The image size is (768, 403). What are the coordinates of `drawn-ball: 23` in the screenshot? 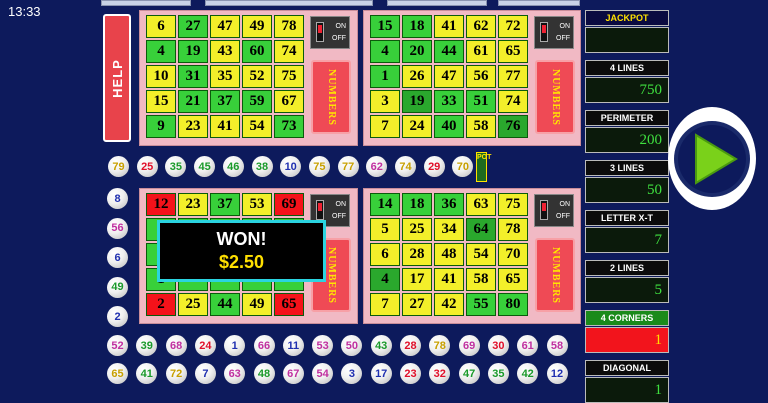 It's located at (410, 373).